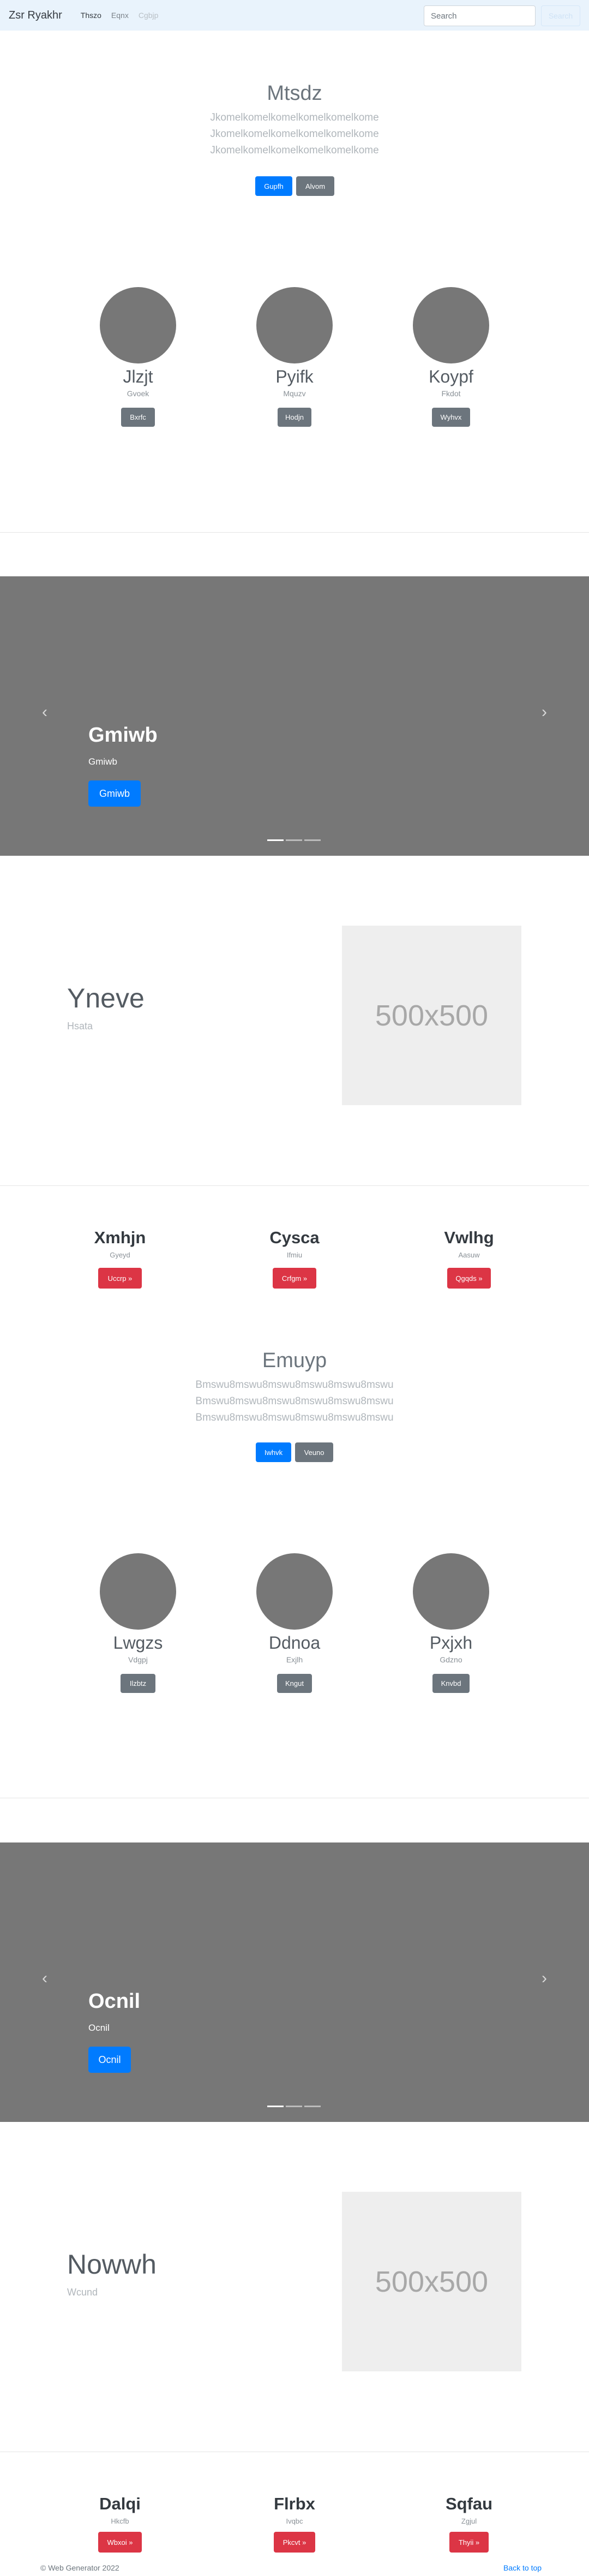  What do you see at coordinates (469, 2542) in the screenshot?
I see `column-button: Thyii »` at bounding box center [469, 2542].